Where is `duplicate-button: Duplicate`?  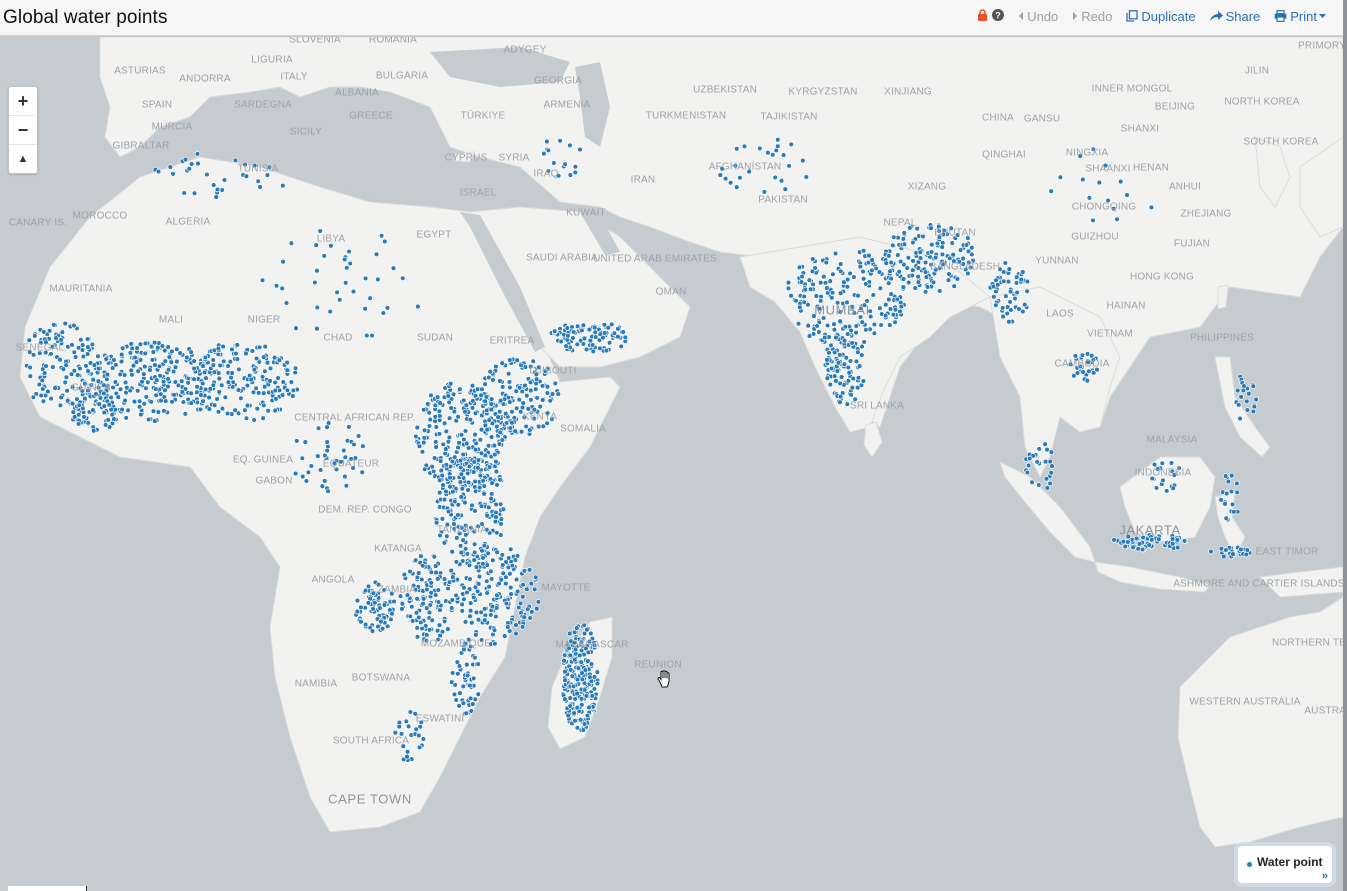
duplicate-button: Duplicate is located at coordinates (1161, 16).